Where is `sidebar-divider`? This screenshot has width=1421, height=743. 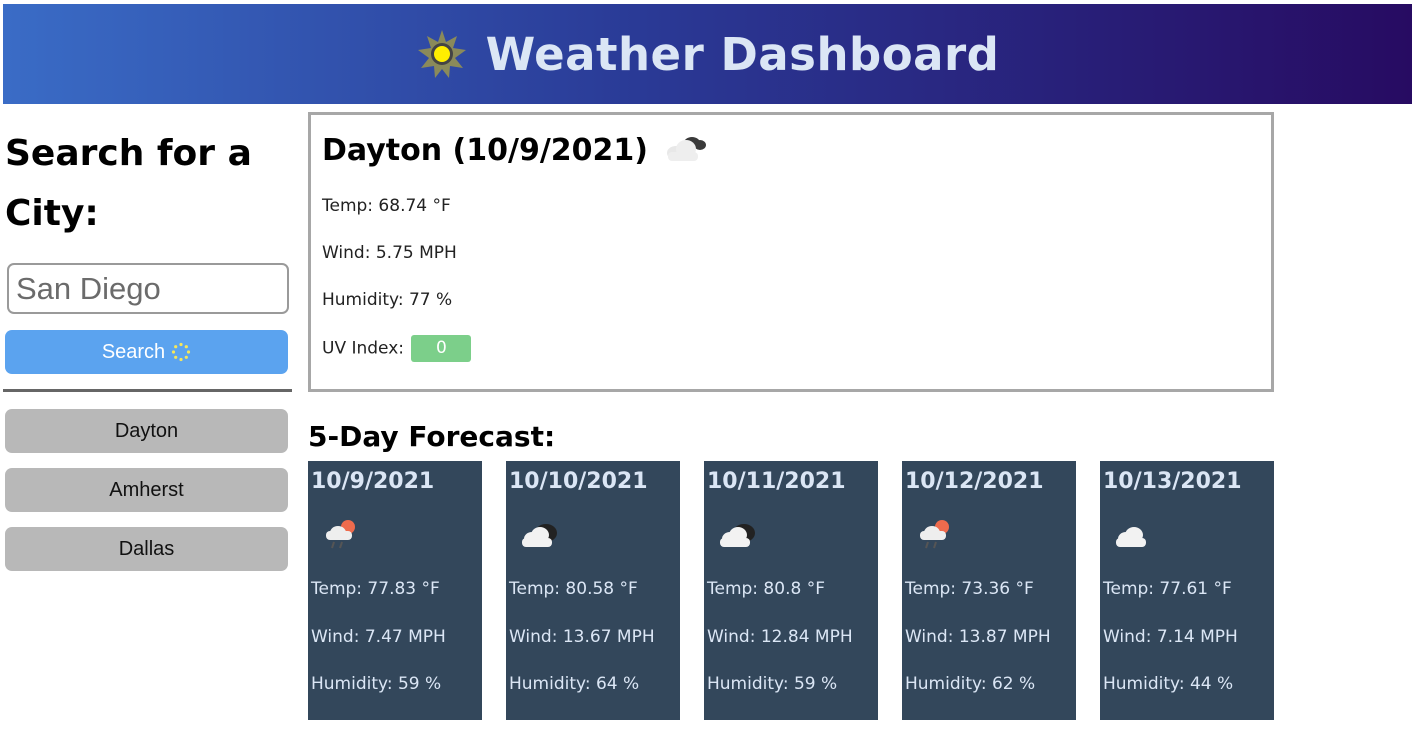 sidebar-divider is located at coordinates (147, 390).